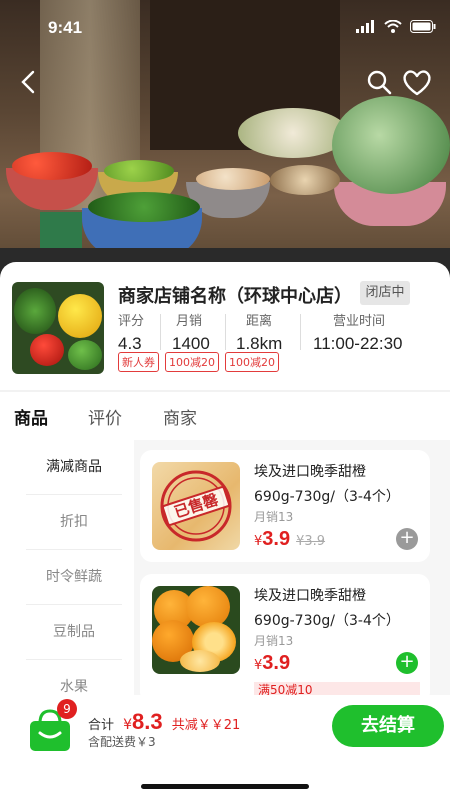 Image resolution: width=450 pixels, height=800 pixels. Describe the element at coordinates (74, 577) in the screenshot. I see `category-item: 时令鲜蔬` at that location.